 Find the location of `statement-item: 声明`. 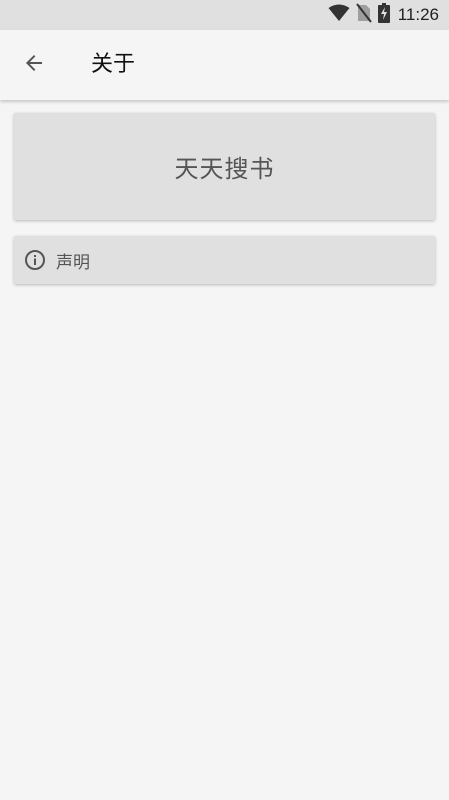

statement-item: 声明 is located at coordinates (224, 260).